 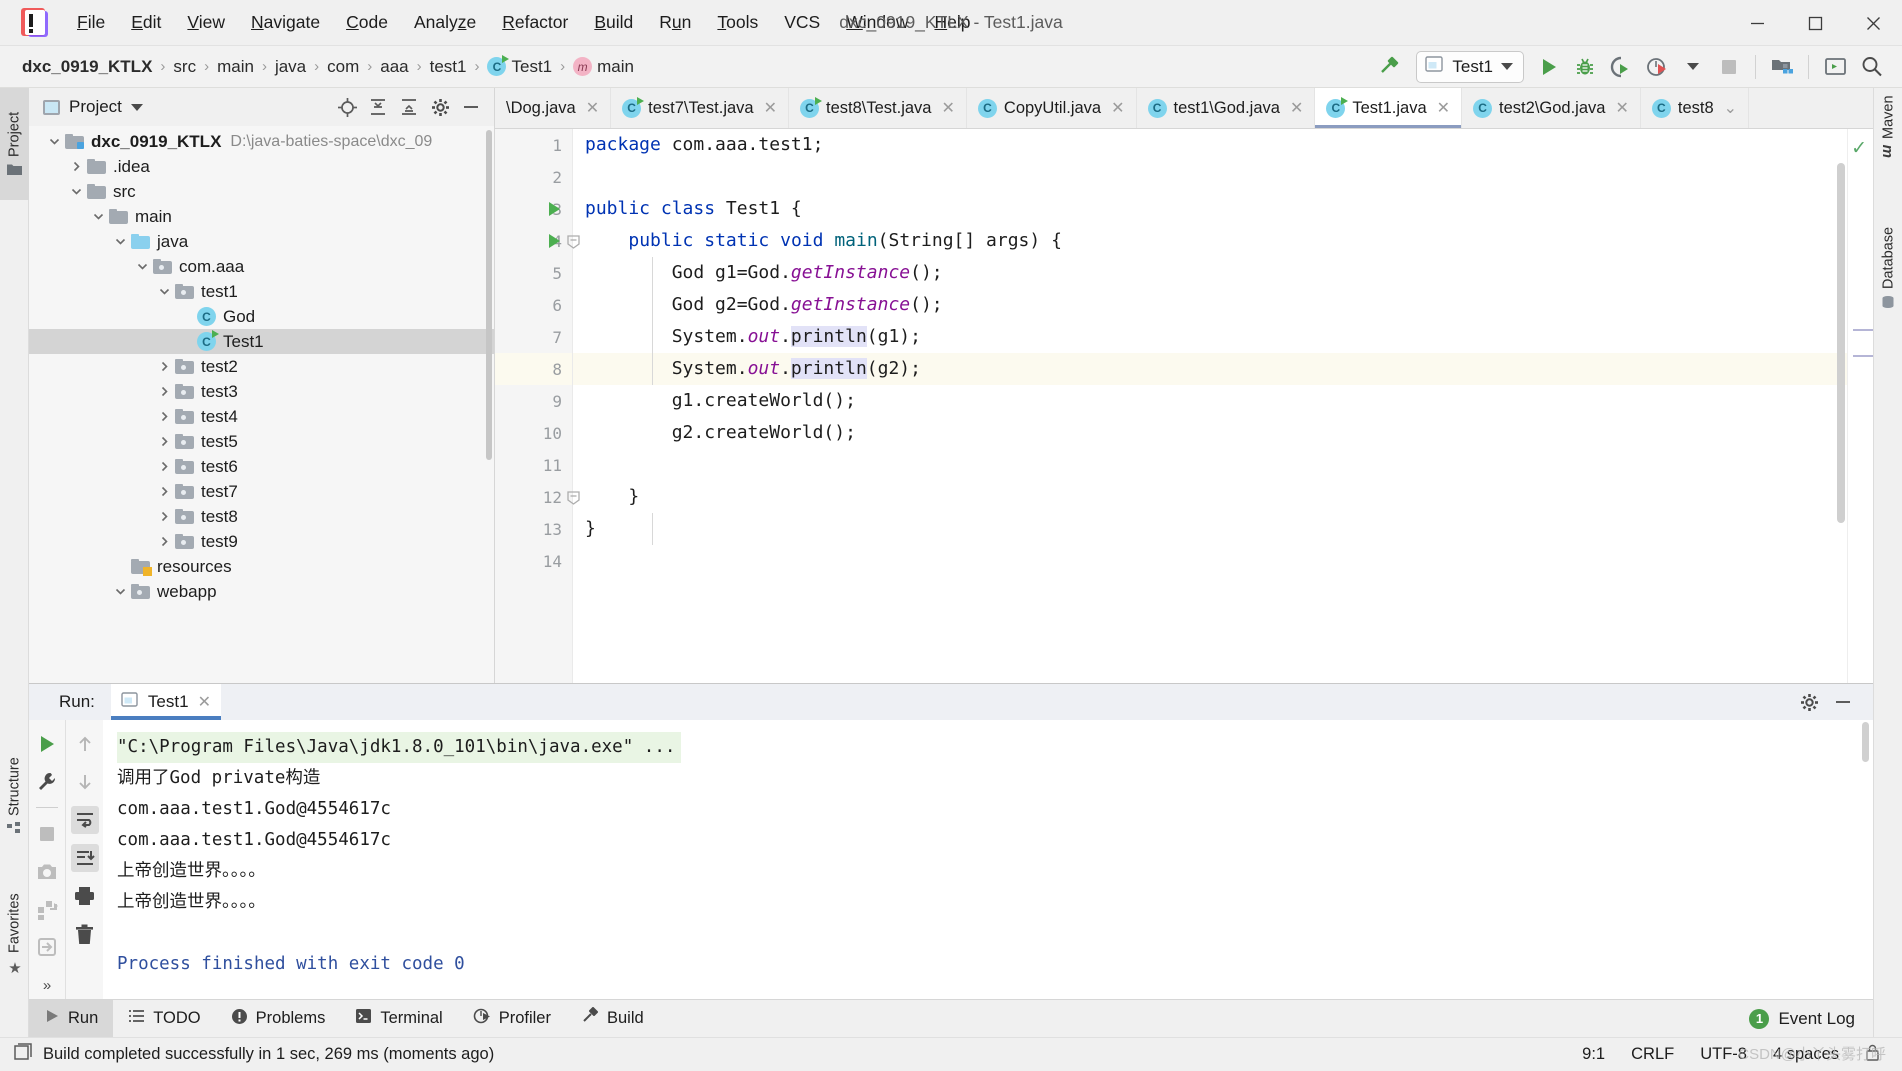 What do you see at coordinates (535, 22) in the screenshot?
I see `menu-item-refactor: Refactor` at bounding box center [535, 22].